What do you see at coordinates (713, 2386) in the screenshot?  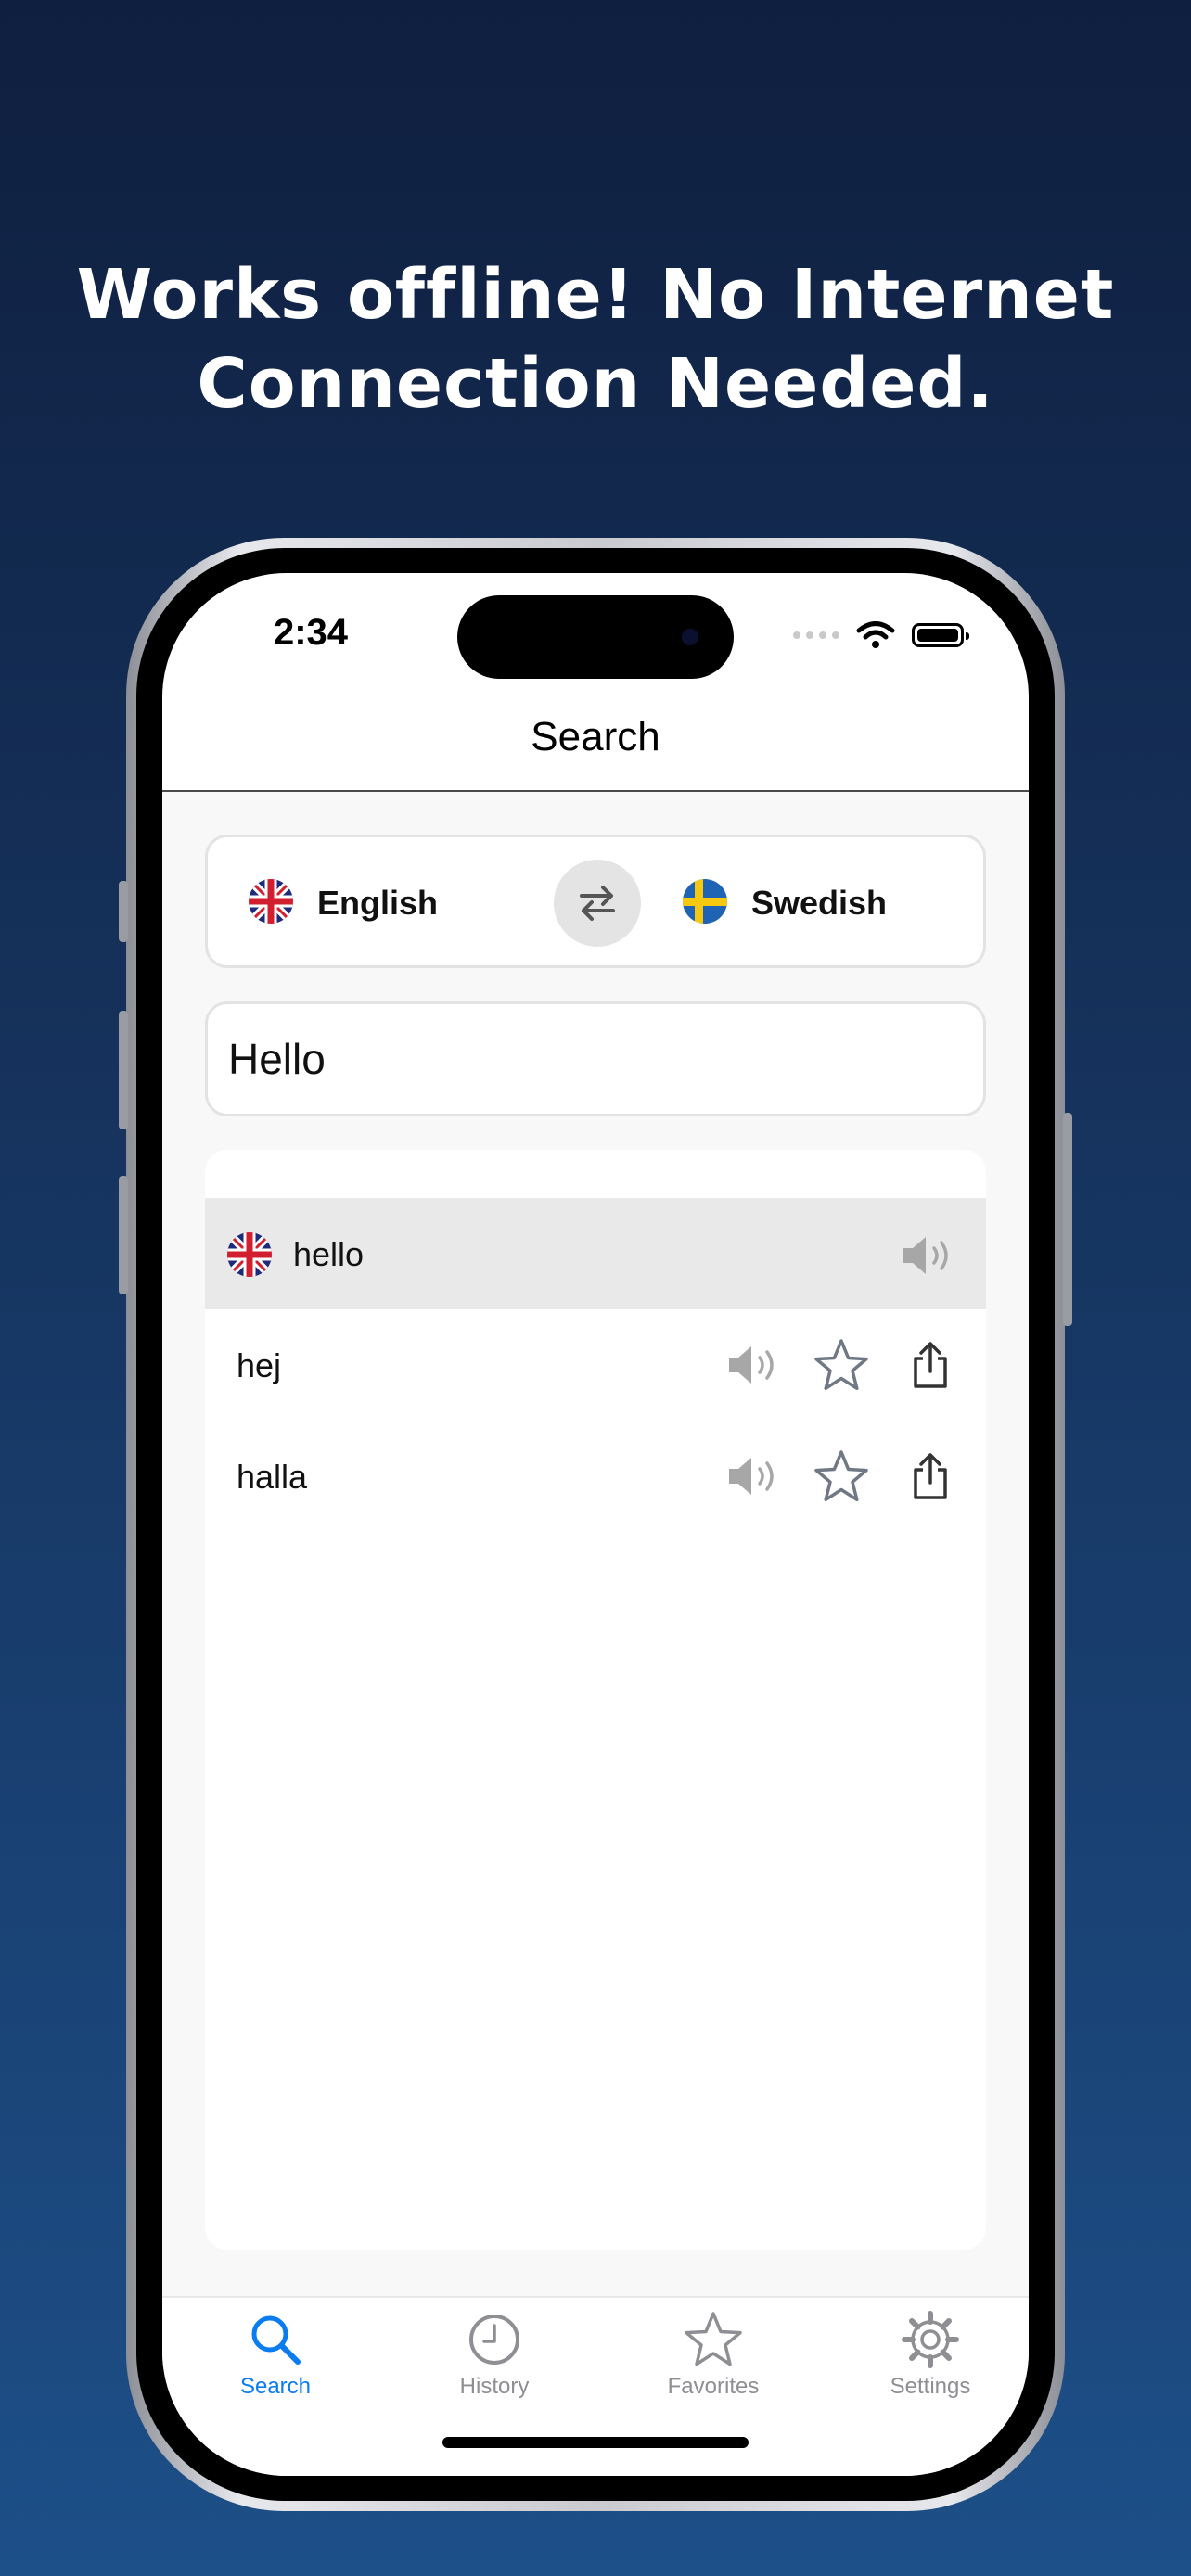 I see `tab-label: Favorites` at bounding box center [713, 2386].